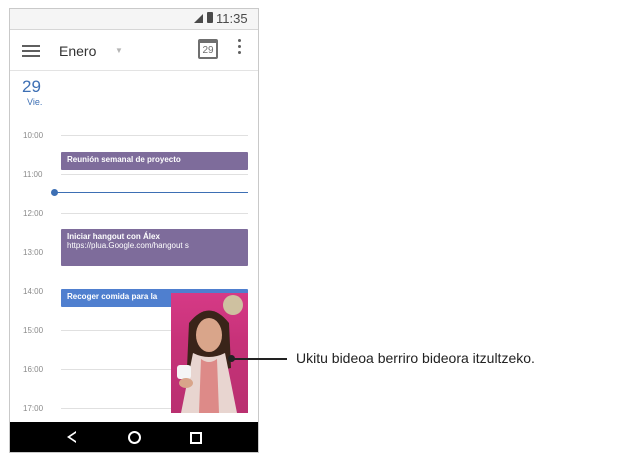 The height and width of the screenshot is (454, 634). What do you see at coordinates (112, 296) in the screenshot?
I see `event-title: Recoger comida para la` at bounding box center [112, 296].